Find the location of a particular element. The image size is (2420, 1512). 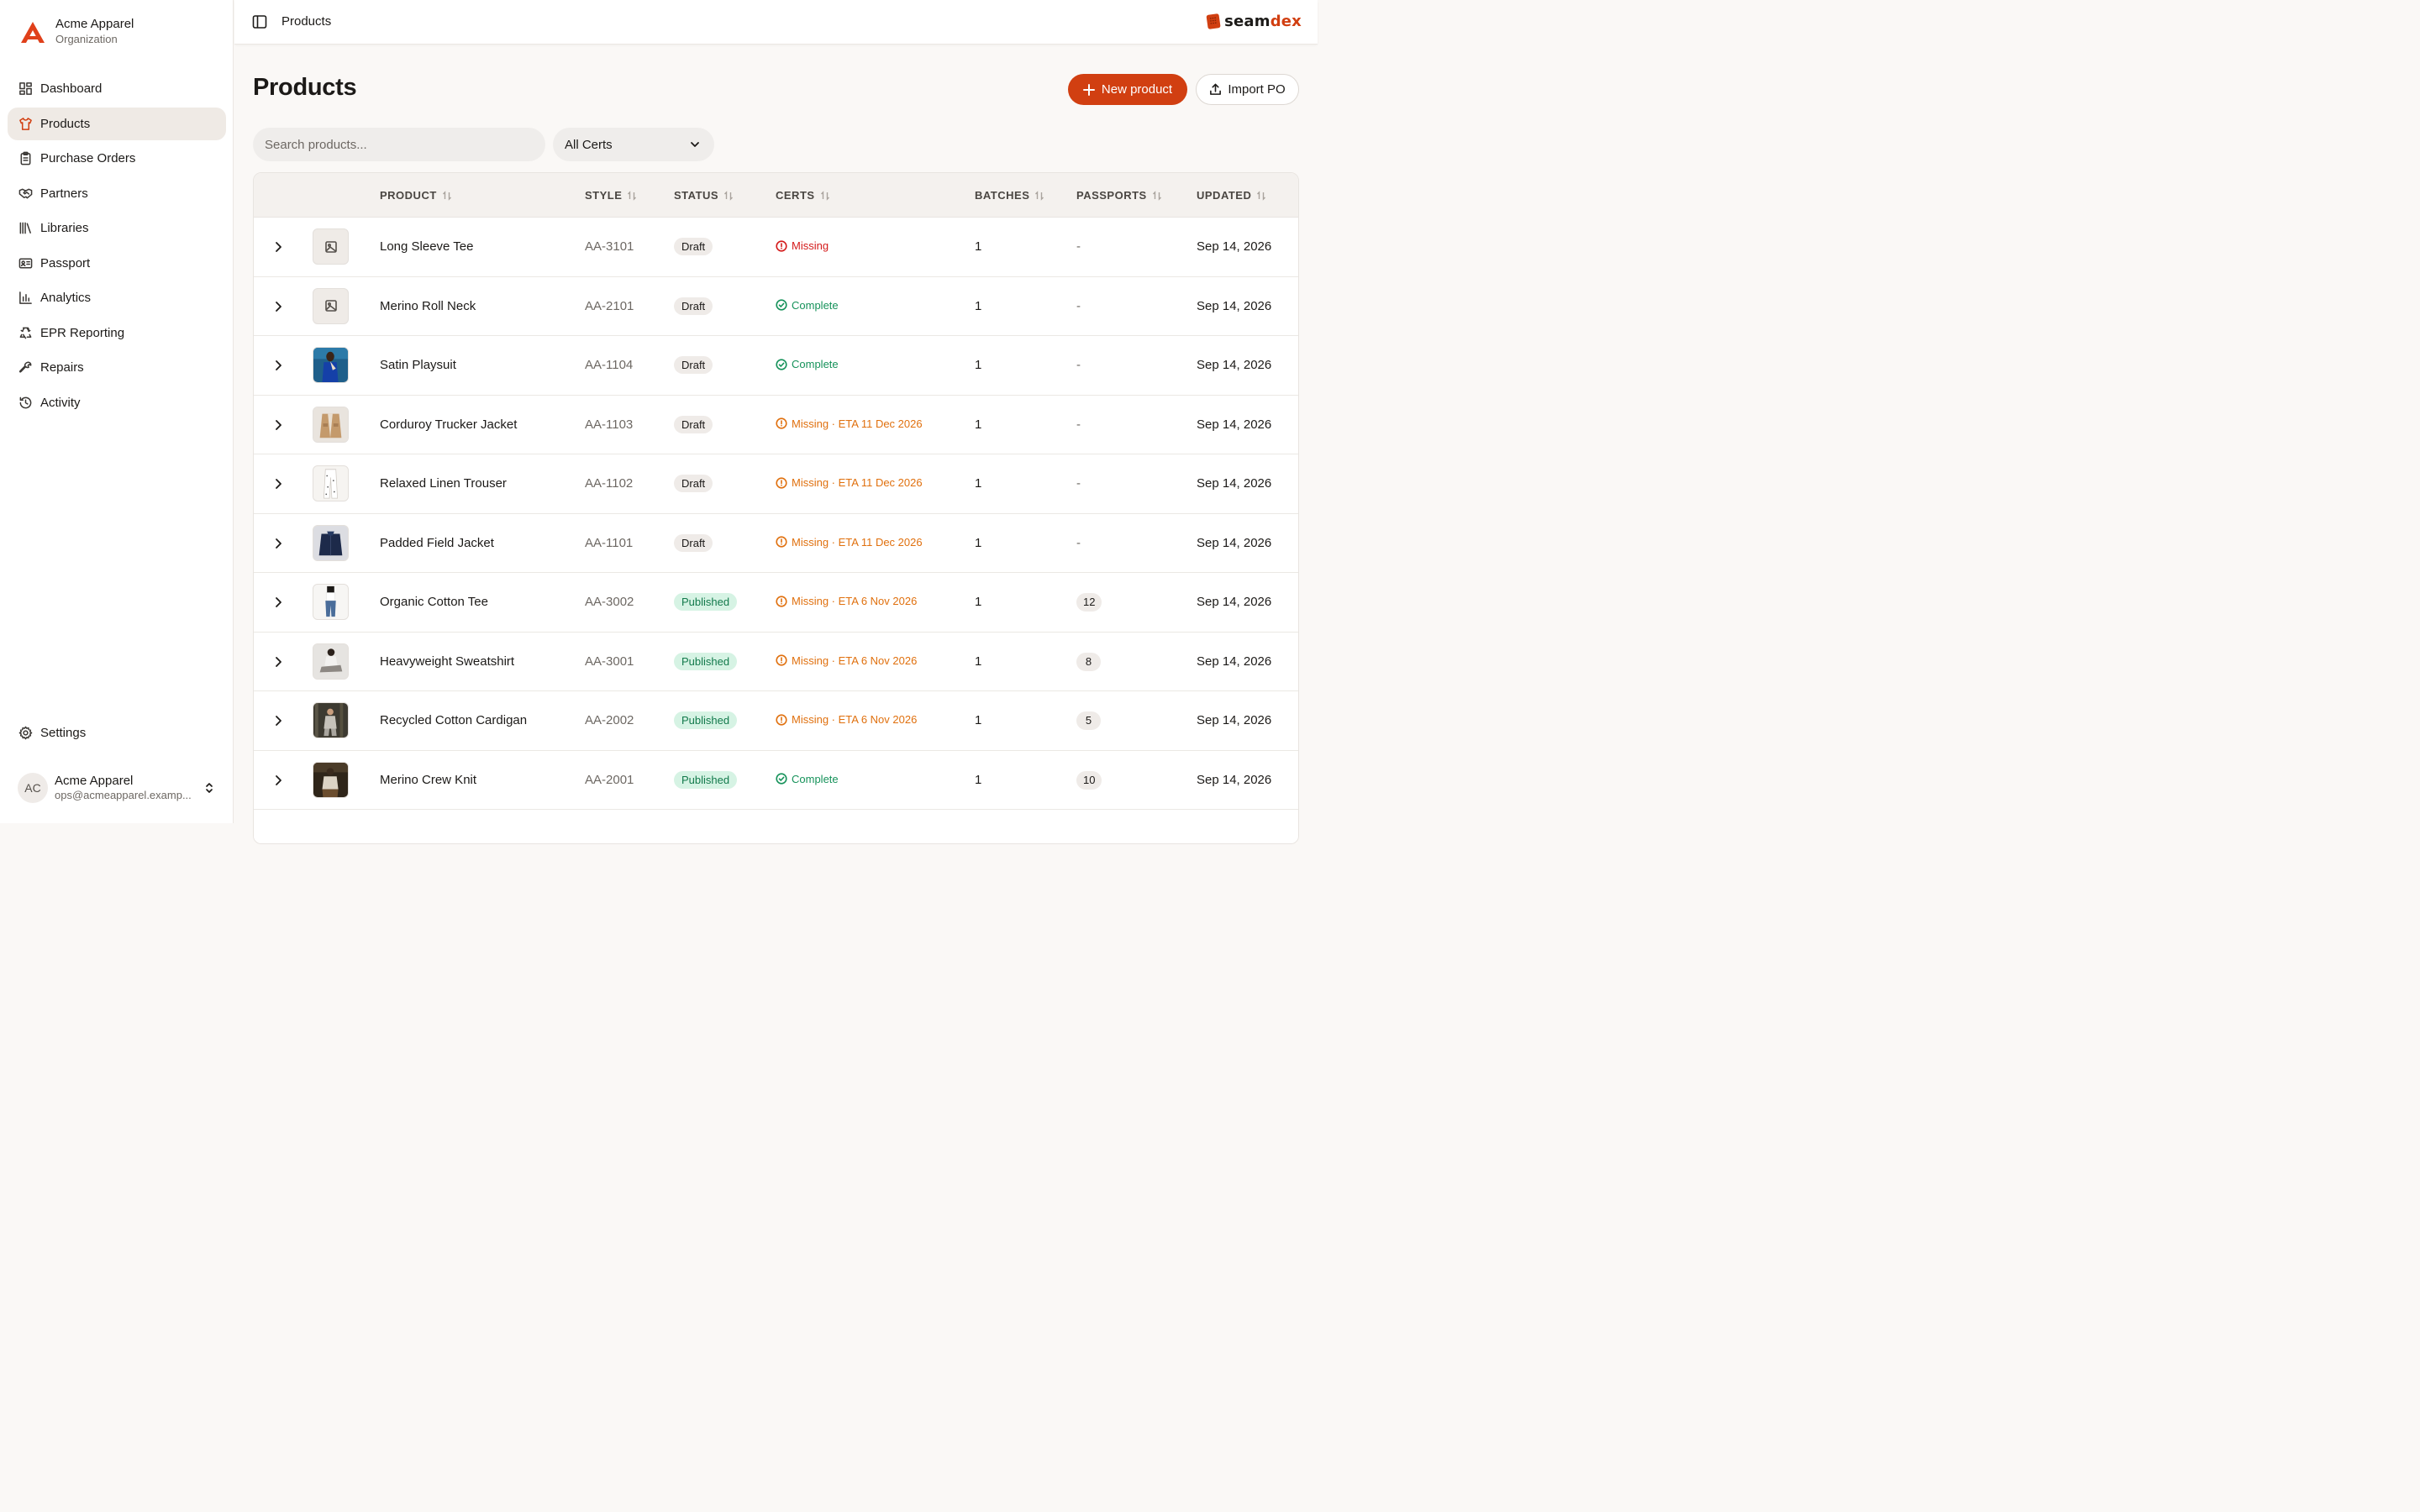

upload-icon is located at coordinates (1216, 89).